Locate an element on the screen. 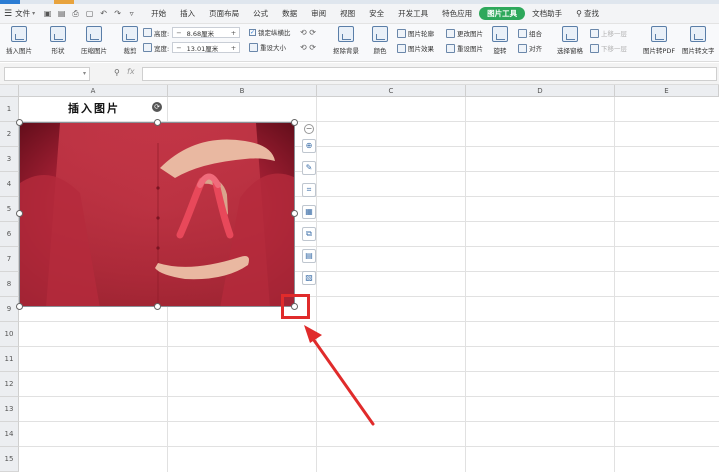 Image resolution: width=719 pixels, height=472 pixels. tab-formulas: 公式 is located at coordinates (260, 14).